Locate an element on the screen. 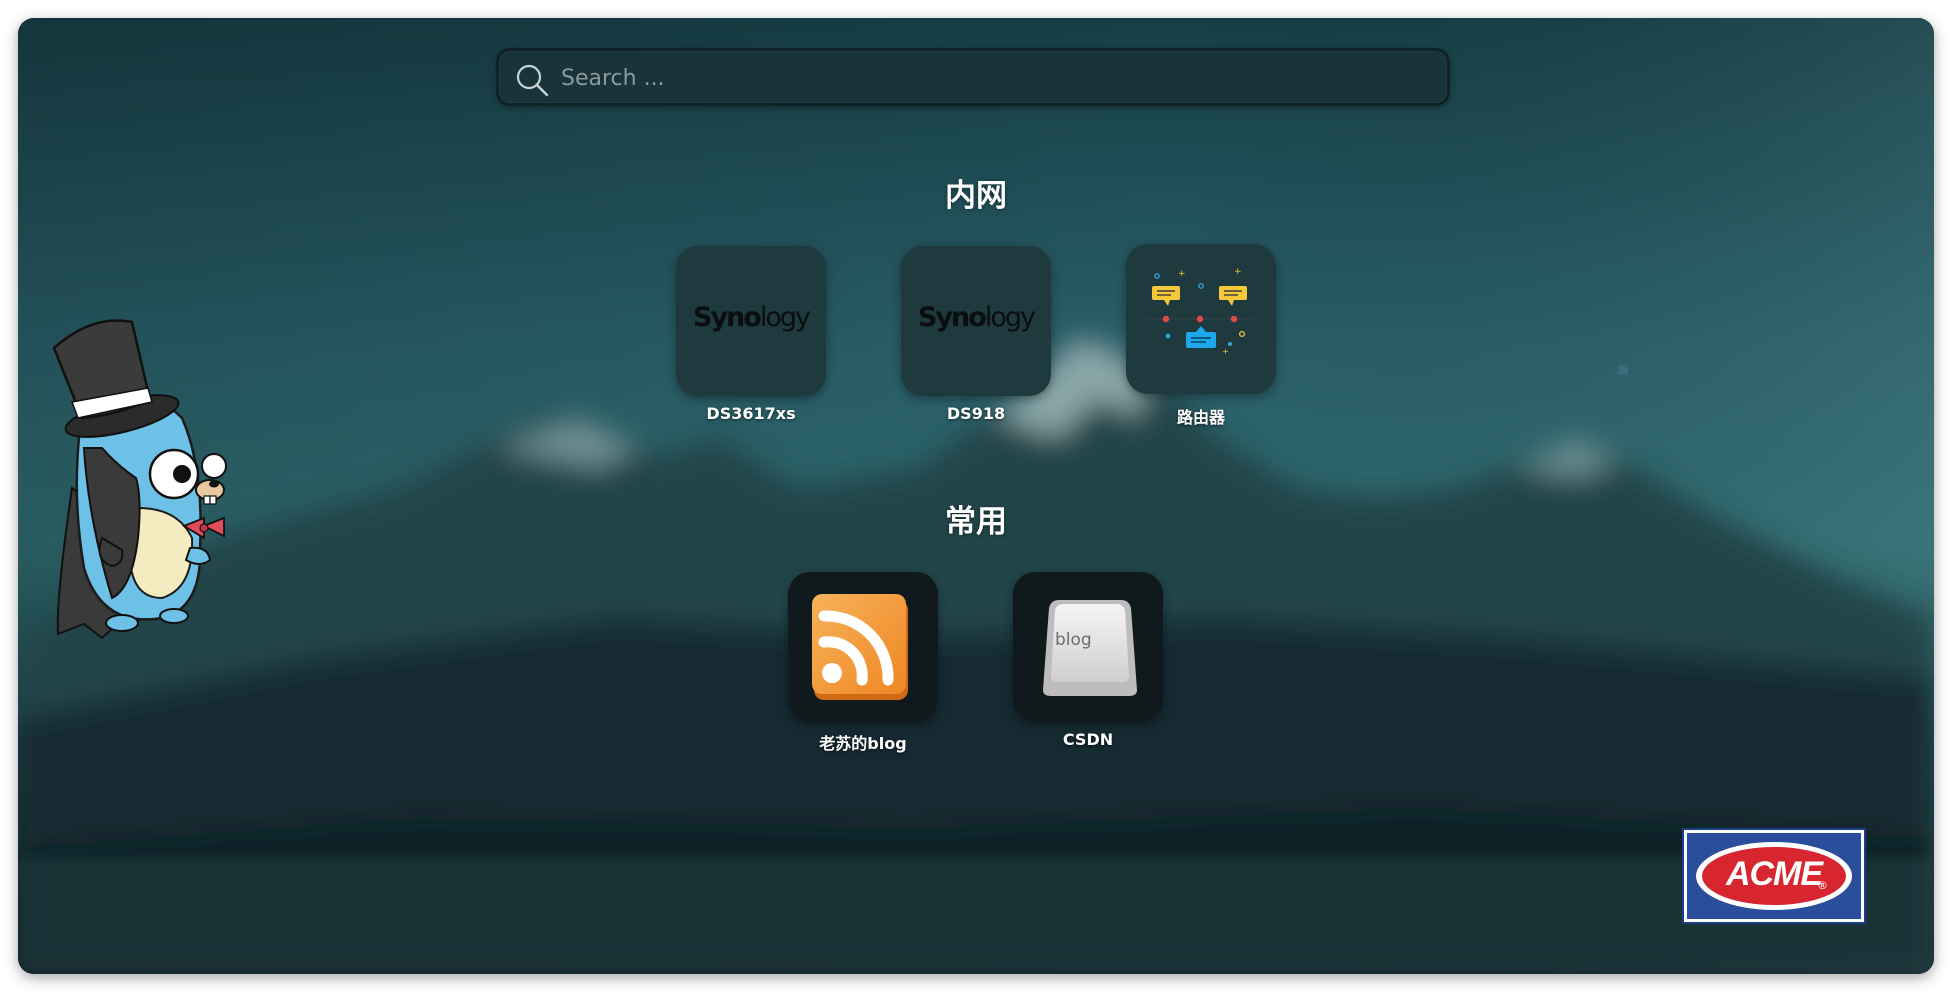 This screenshot has width=1952, height=992. acme-logo-badge: ACME ® is located at coordinates (1774, 876).